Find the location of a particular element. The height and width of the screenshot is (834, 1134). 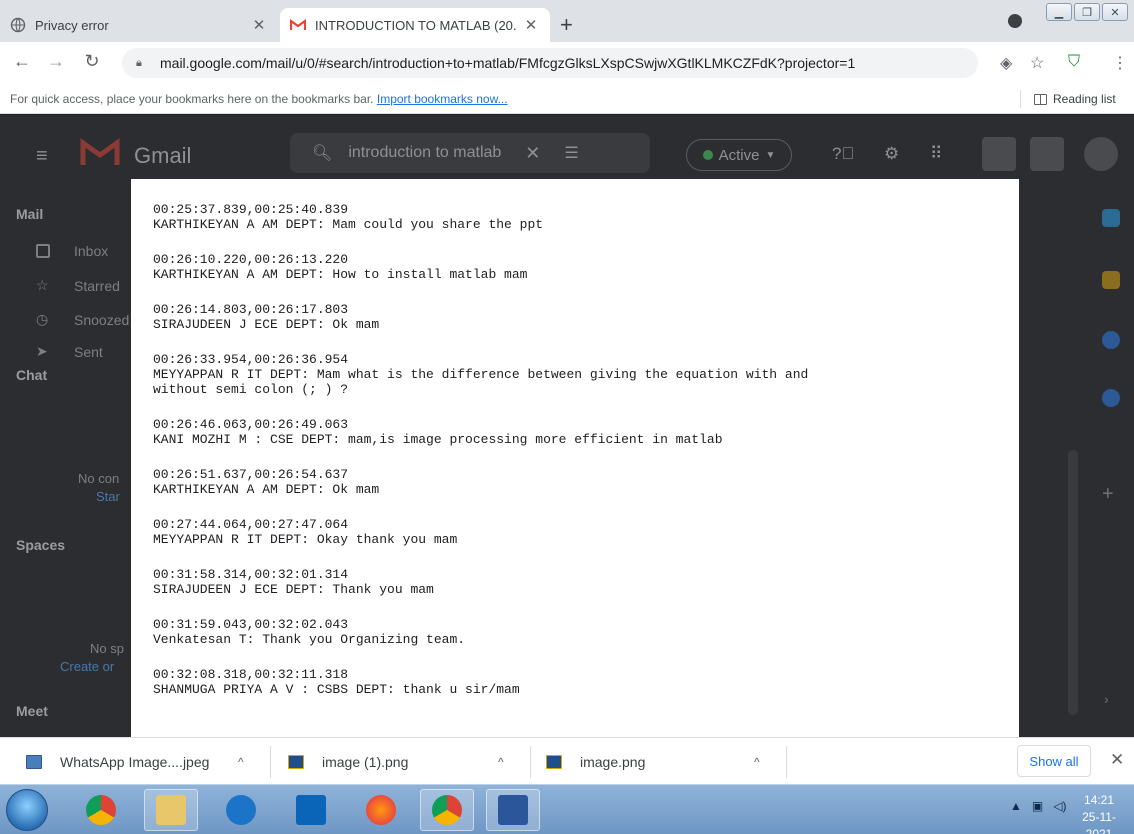

entry-timestamp: 00:25:37.839,00:25:40.839 is located at coordinates (251, 209).